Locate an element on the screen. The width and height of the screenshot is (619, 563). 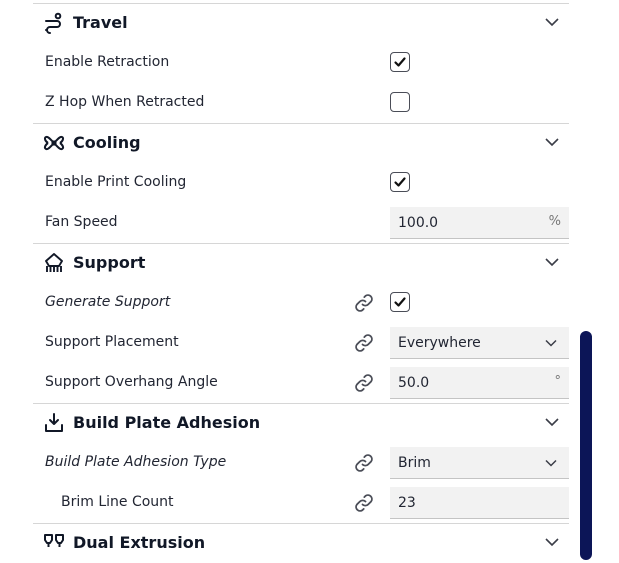
setting-label: Support Overhang Angle is located at coordinates (131, 382).